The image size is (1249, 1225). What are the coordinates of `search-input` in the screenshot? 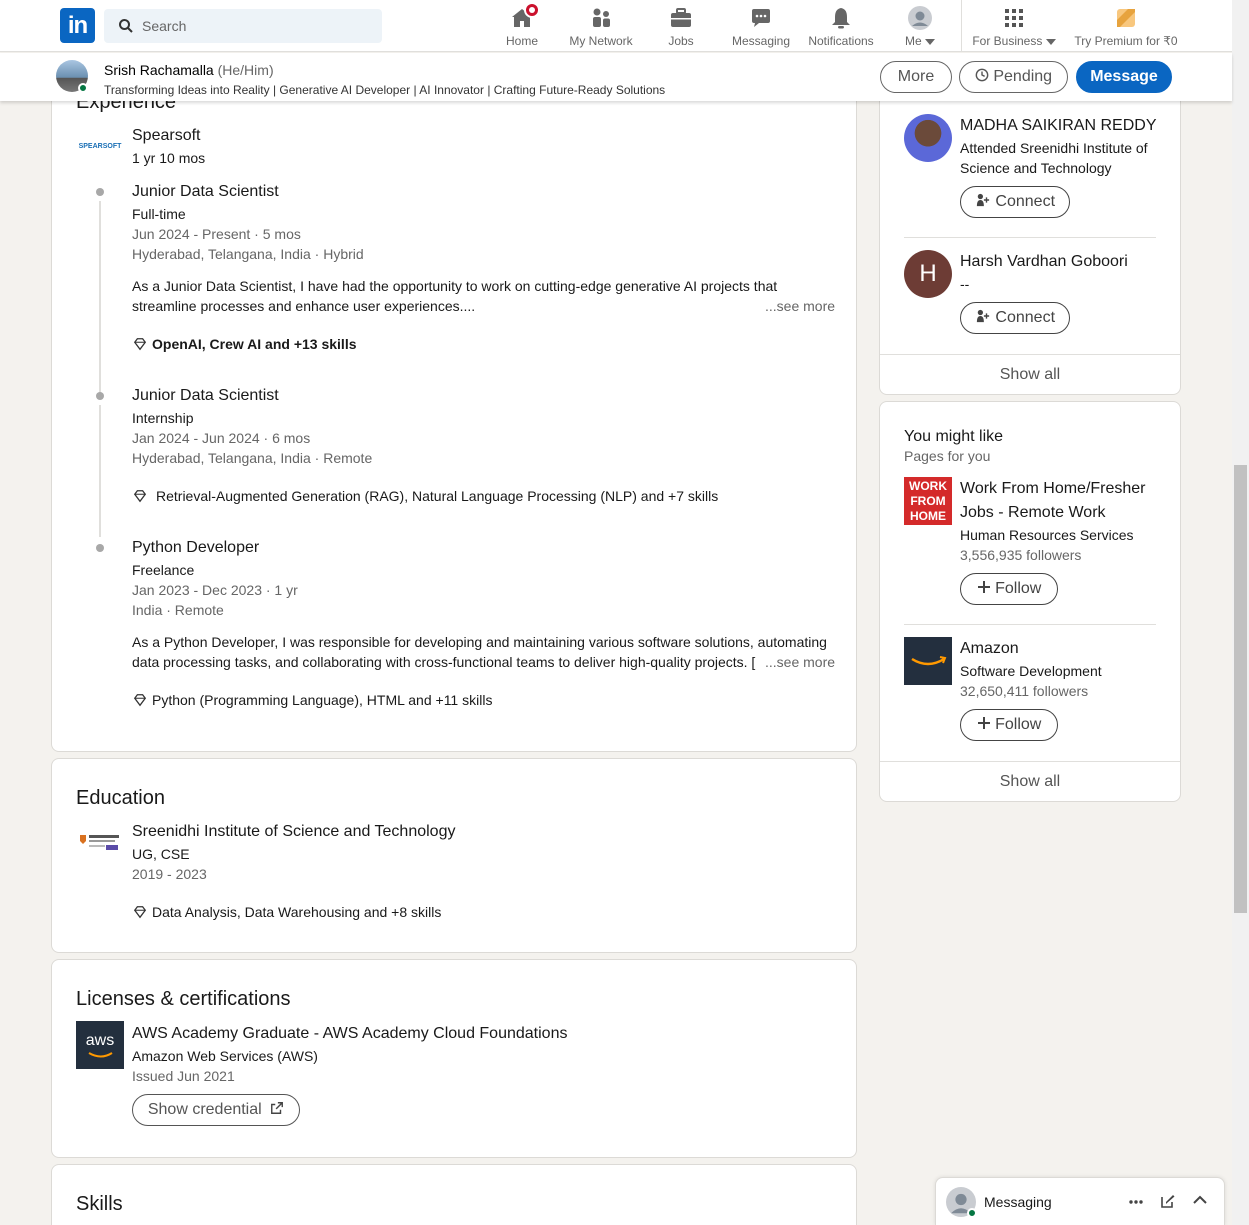 It's located at (257, 26).